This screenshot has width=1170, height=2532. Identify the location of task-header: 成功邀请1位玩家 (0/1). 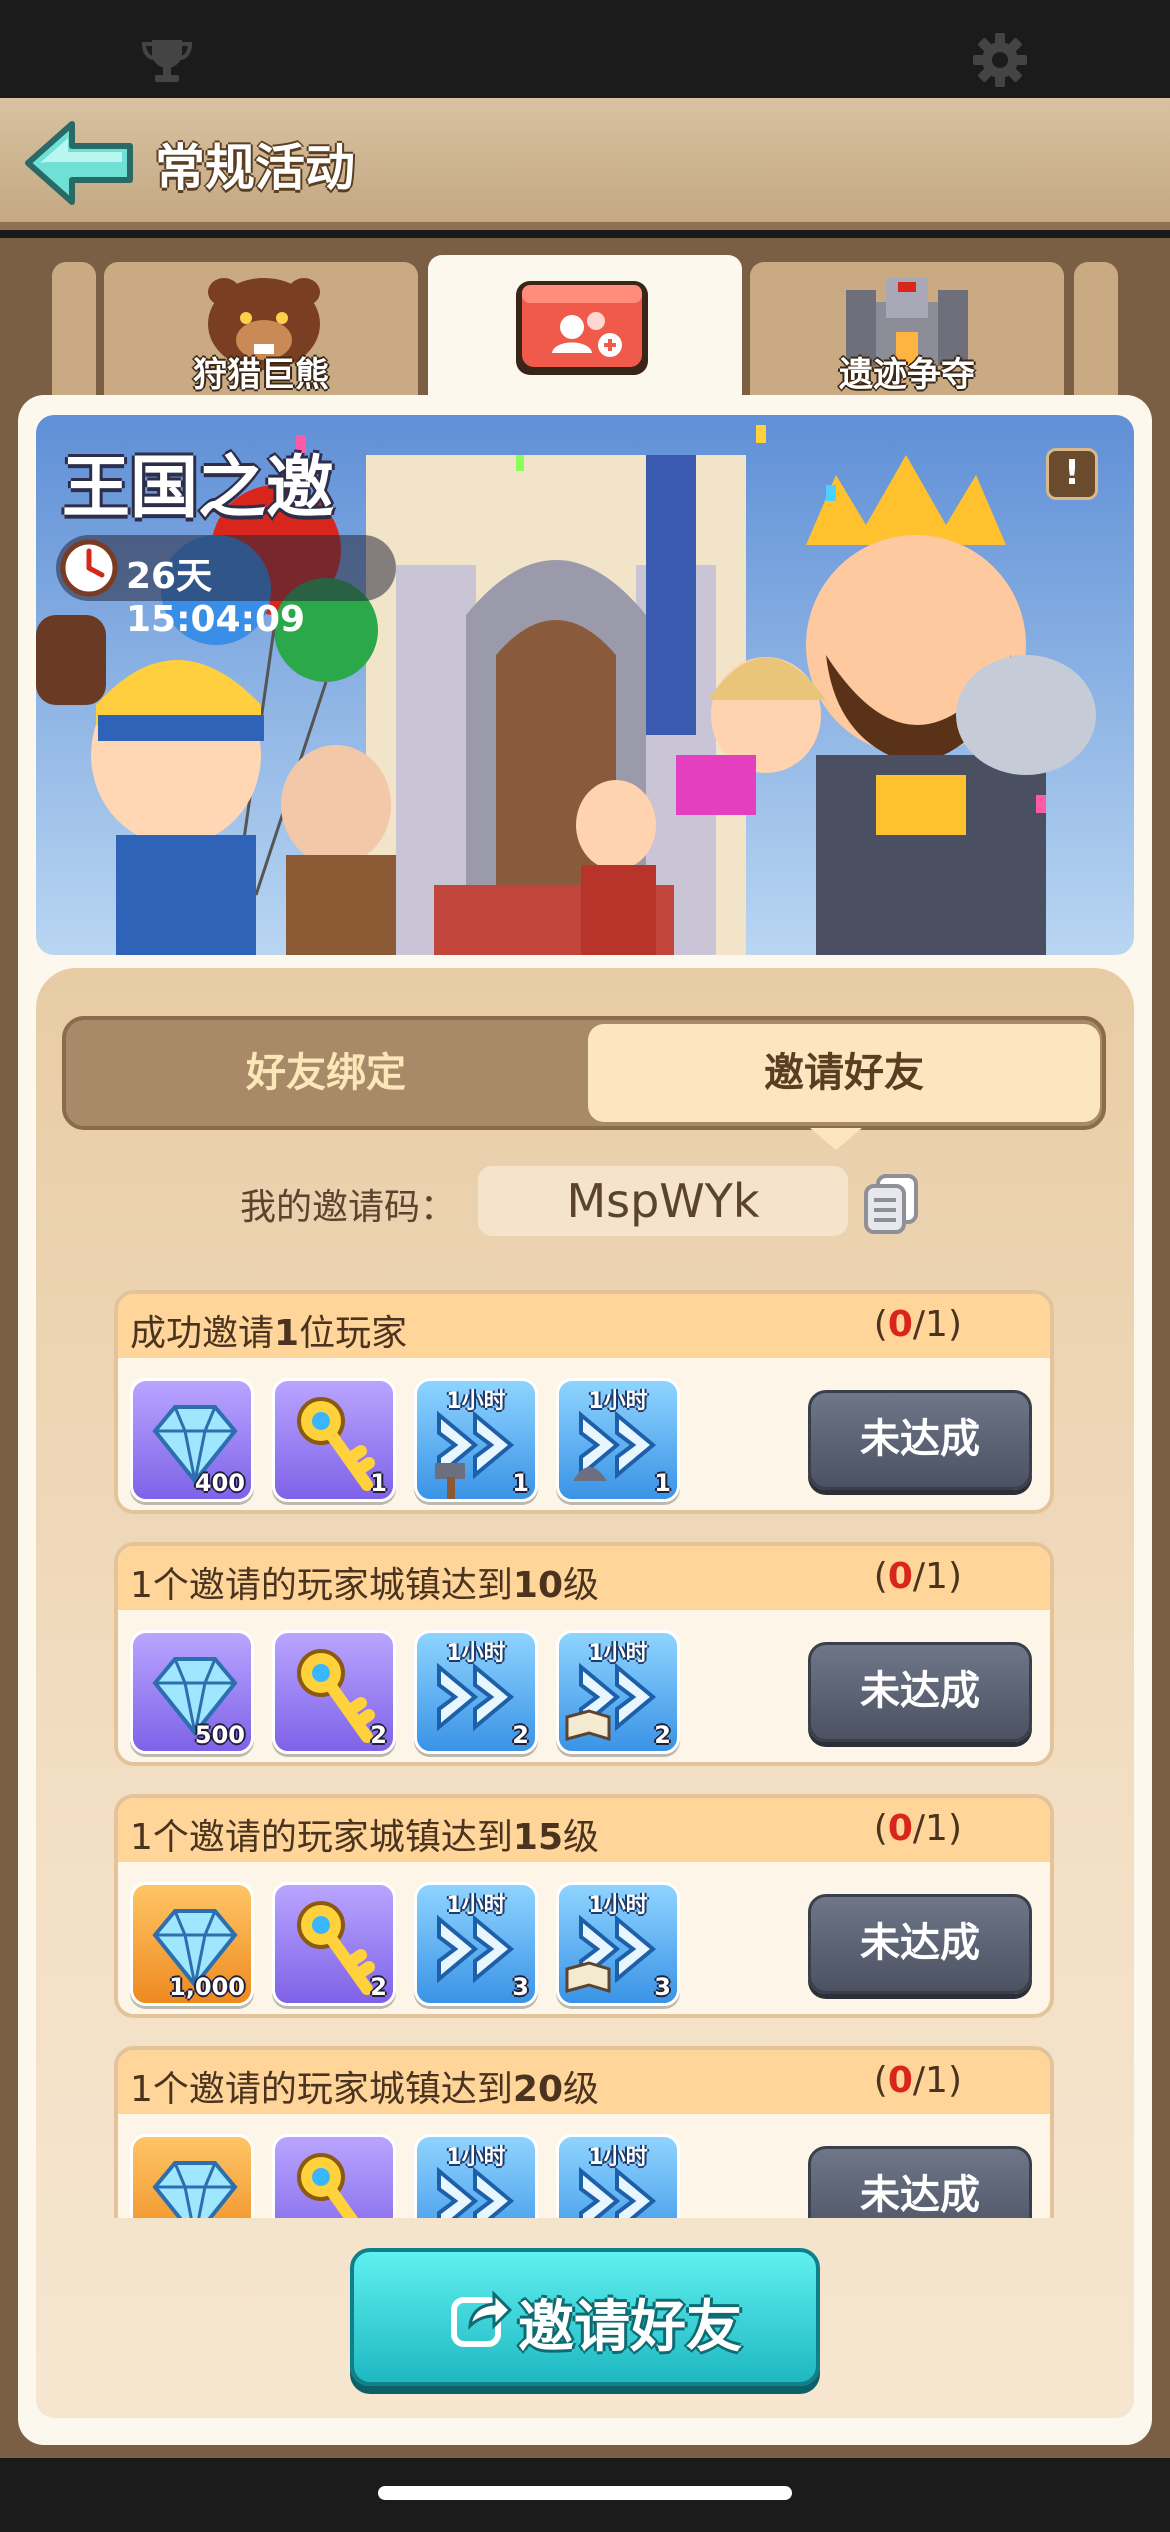
(584, 1326).